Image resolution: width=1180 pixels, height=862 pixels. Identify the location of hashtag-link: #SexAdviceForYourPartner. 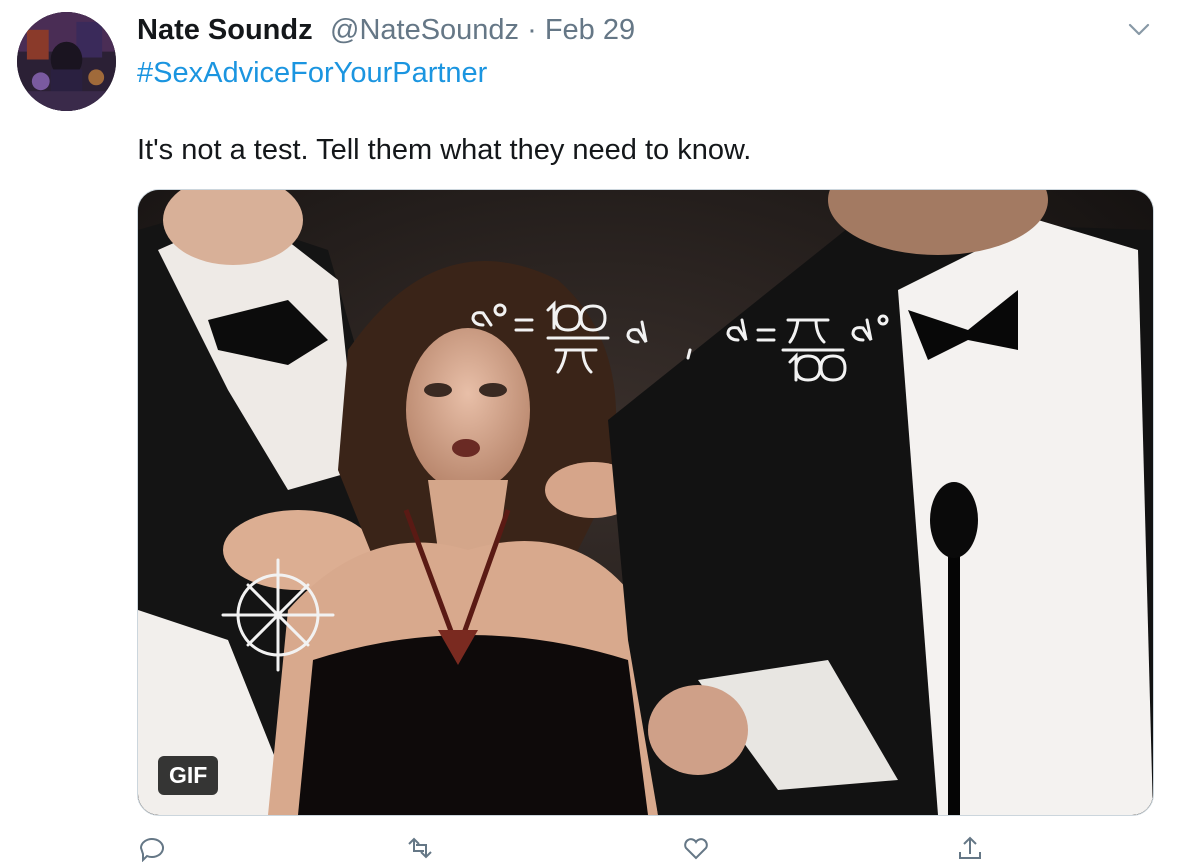
(312, 73).